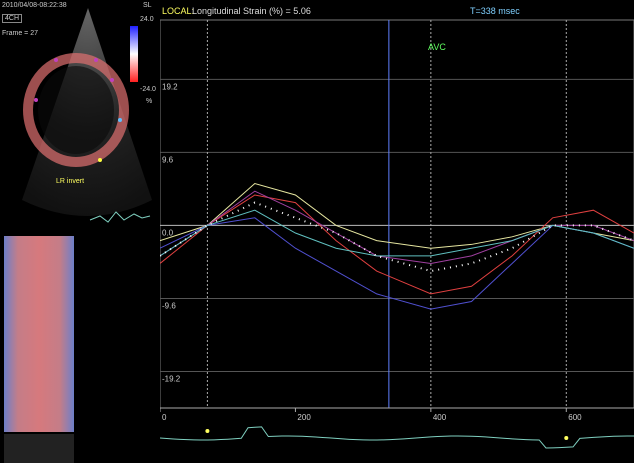 The width and height of the screenshot is (634, 463). Describe the element at coordinates (20, 33) in the screenshot. I see `echo-frame: Frame = 27` at that location.